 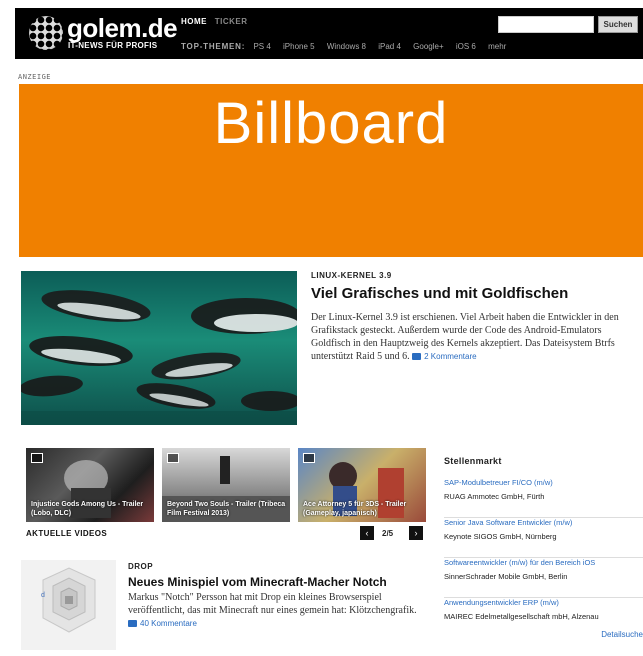 I want to click on logo-tagline: IT-NEWS FÜR PROFIS, so click(x=113, y=45).